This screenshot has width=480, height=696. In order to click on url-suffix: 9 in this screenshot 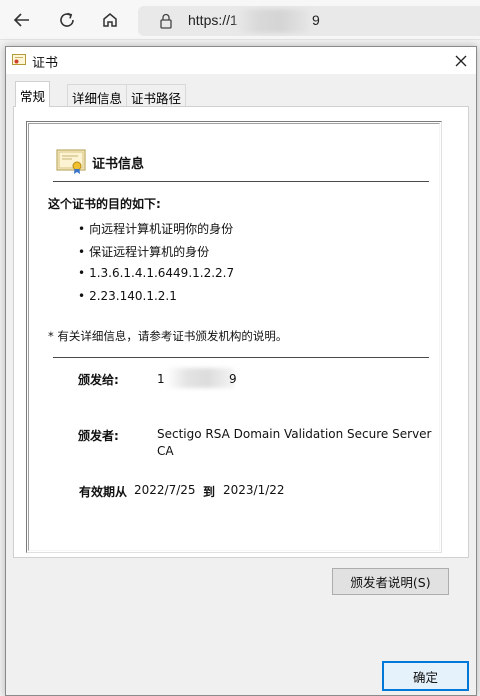, I will do `click(316, 20)`.